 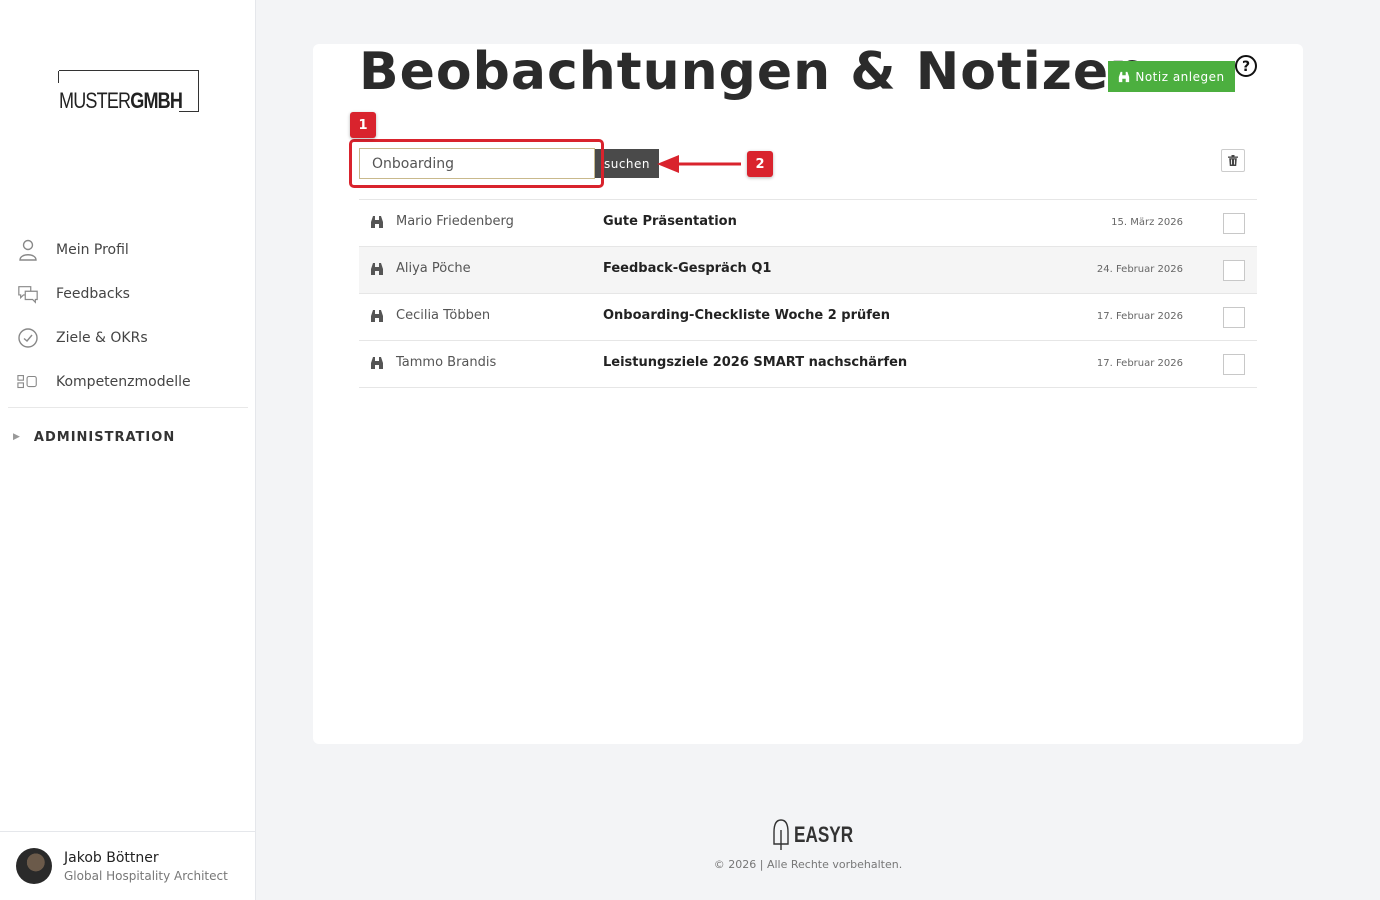 What do you see at coordinates (476, 163) in the screenshot?
I see `annotation-highlight-box` at bounding box center [476, 163].